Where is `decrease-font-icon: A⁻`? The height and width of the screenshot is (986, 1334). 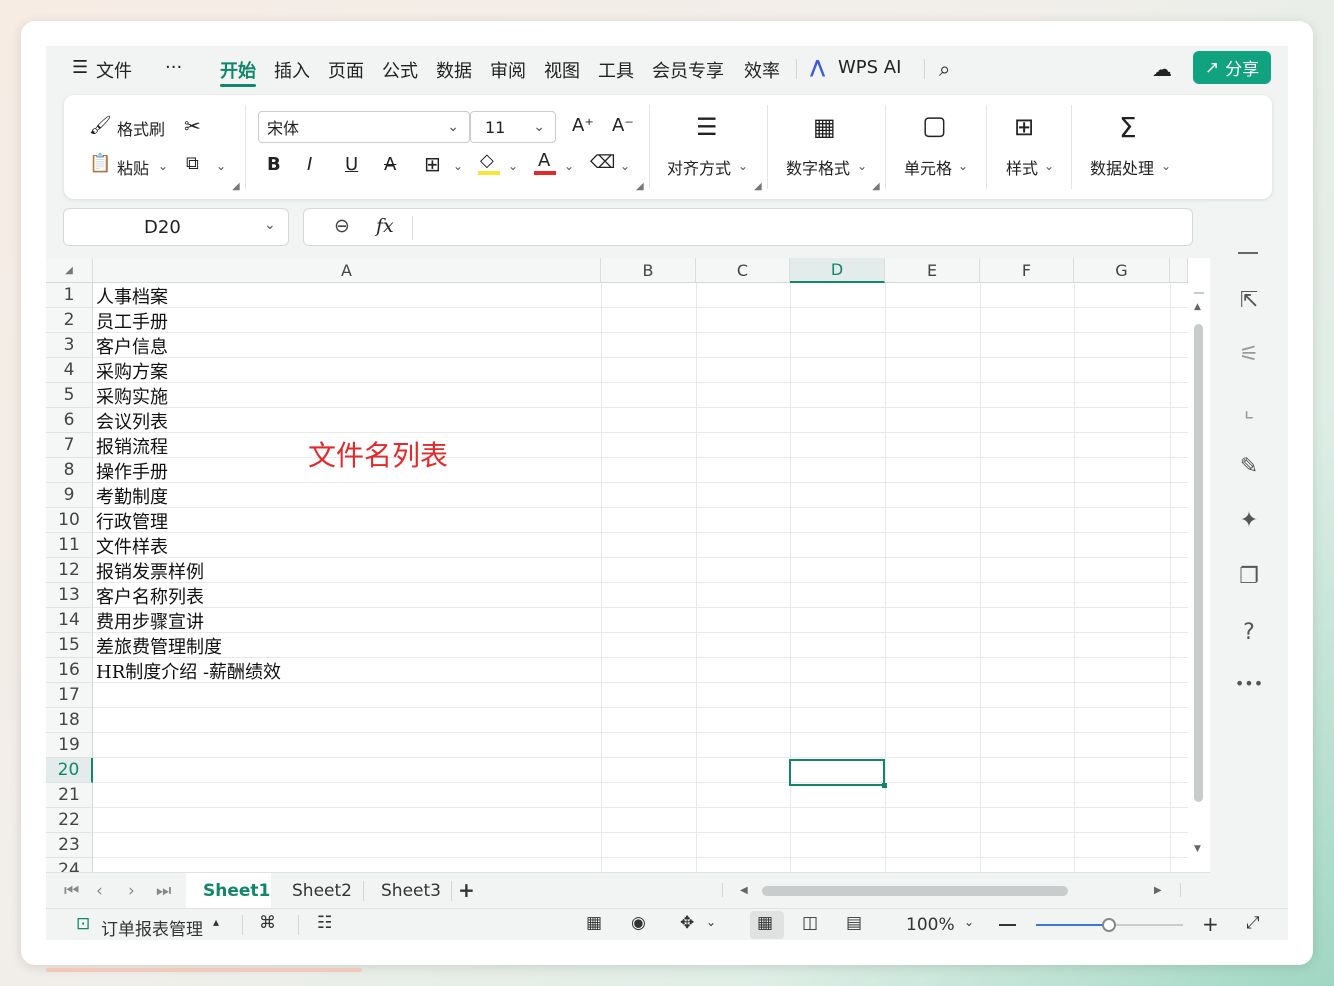
decrease-font-icon: A⁻ is located at coordinates (623, 125).